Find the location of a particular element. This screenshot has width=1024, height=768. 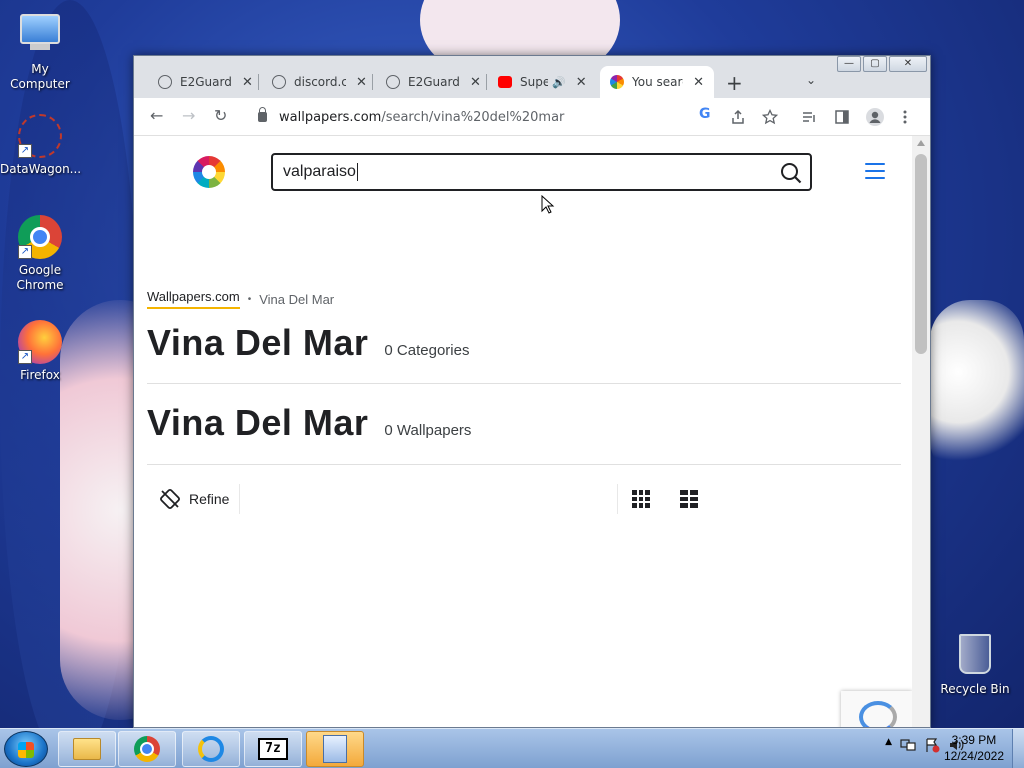

minimize-button: — is located at coordinates (849, 64).